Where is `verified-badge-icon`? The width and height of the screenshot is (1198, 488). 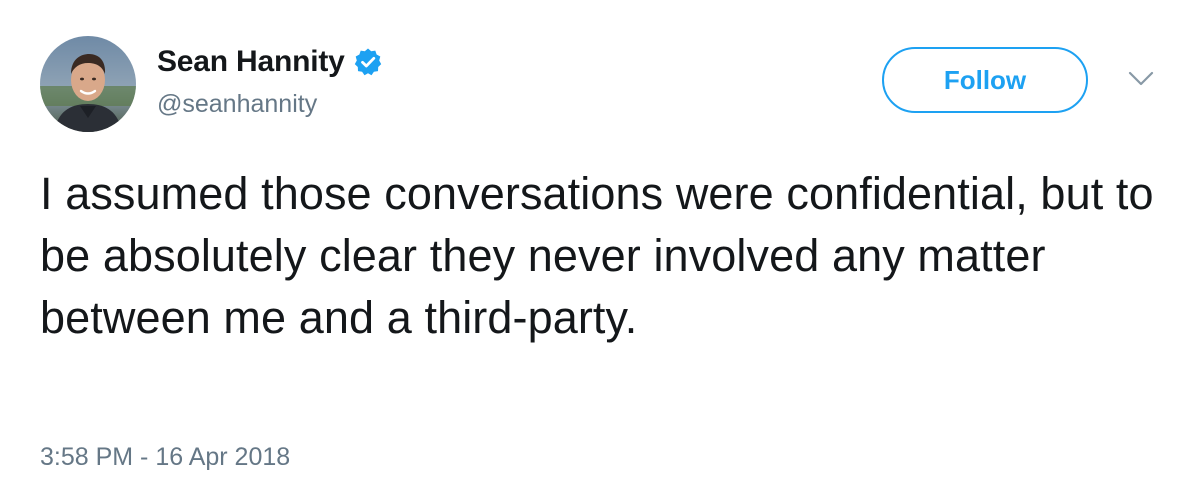
verified-badge-icon is located at coordinates (368, 62).